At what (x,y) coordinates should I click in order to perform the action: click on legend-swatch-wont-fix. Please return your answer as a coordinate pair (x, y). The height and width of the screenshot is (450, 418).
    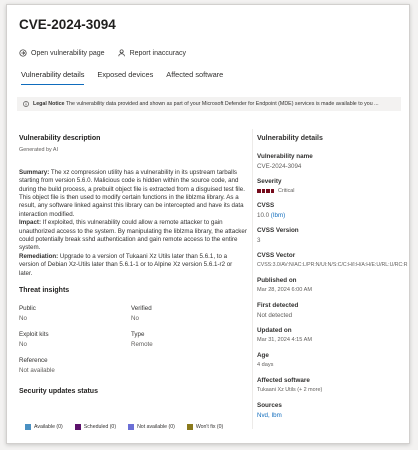
    Looking at the image, I should click on (189, 427).